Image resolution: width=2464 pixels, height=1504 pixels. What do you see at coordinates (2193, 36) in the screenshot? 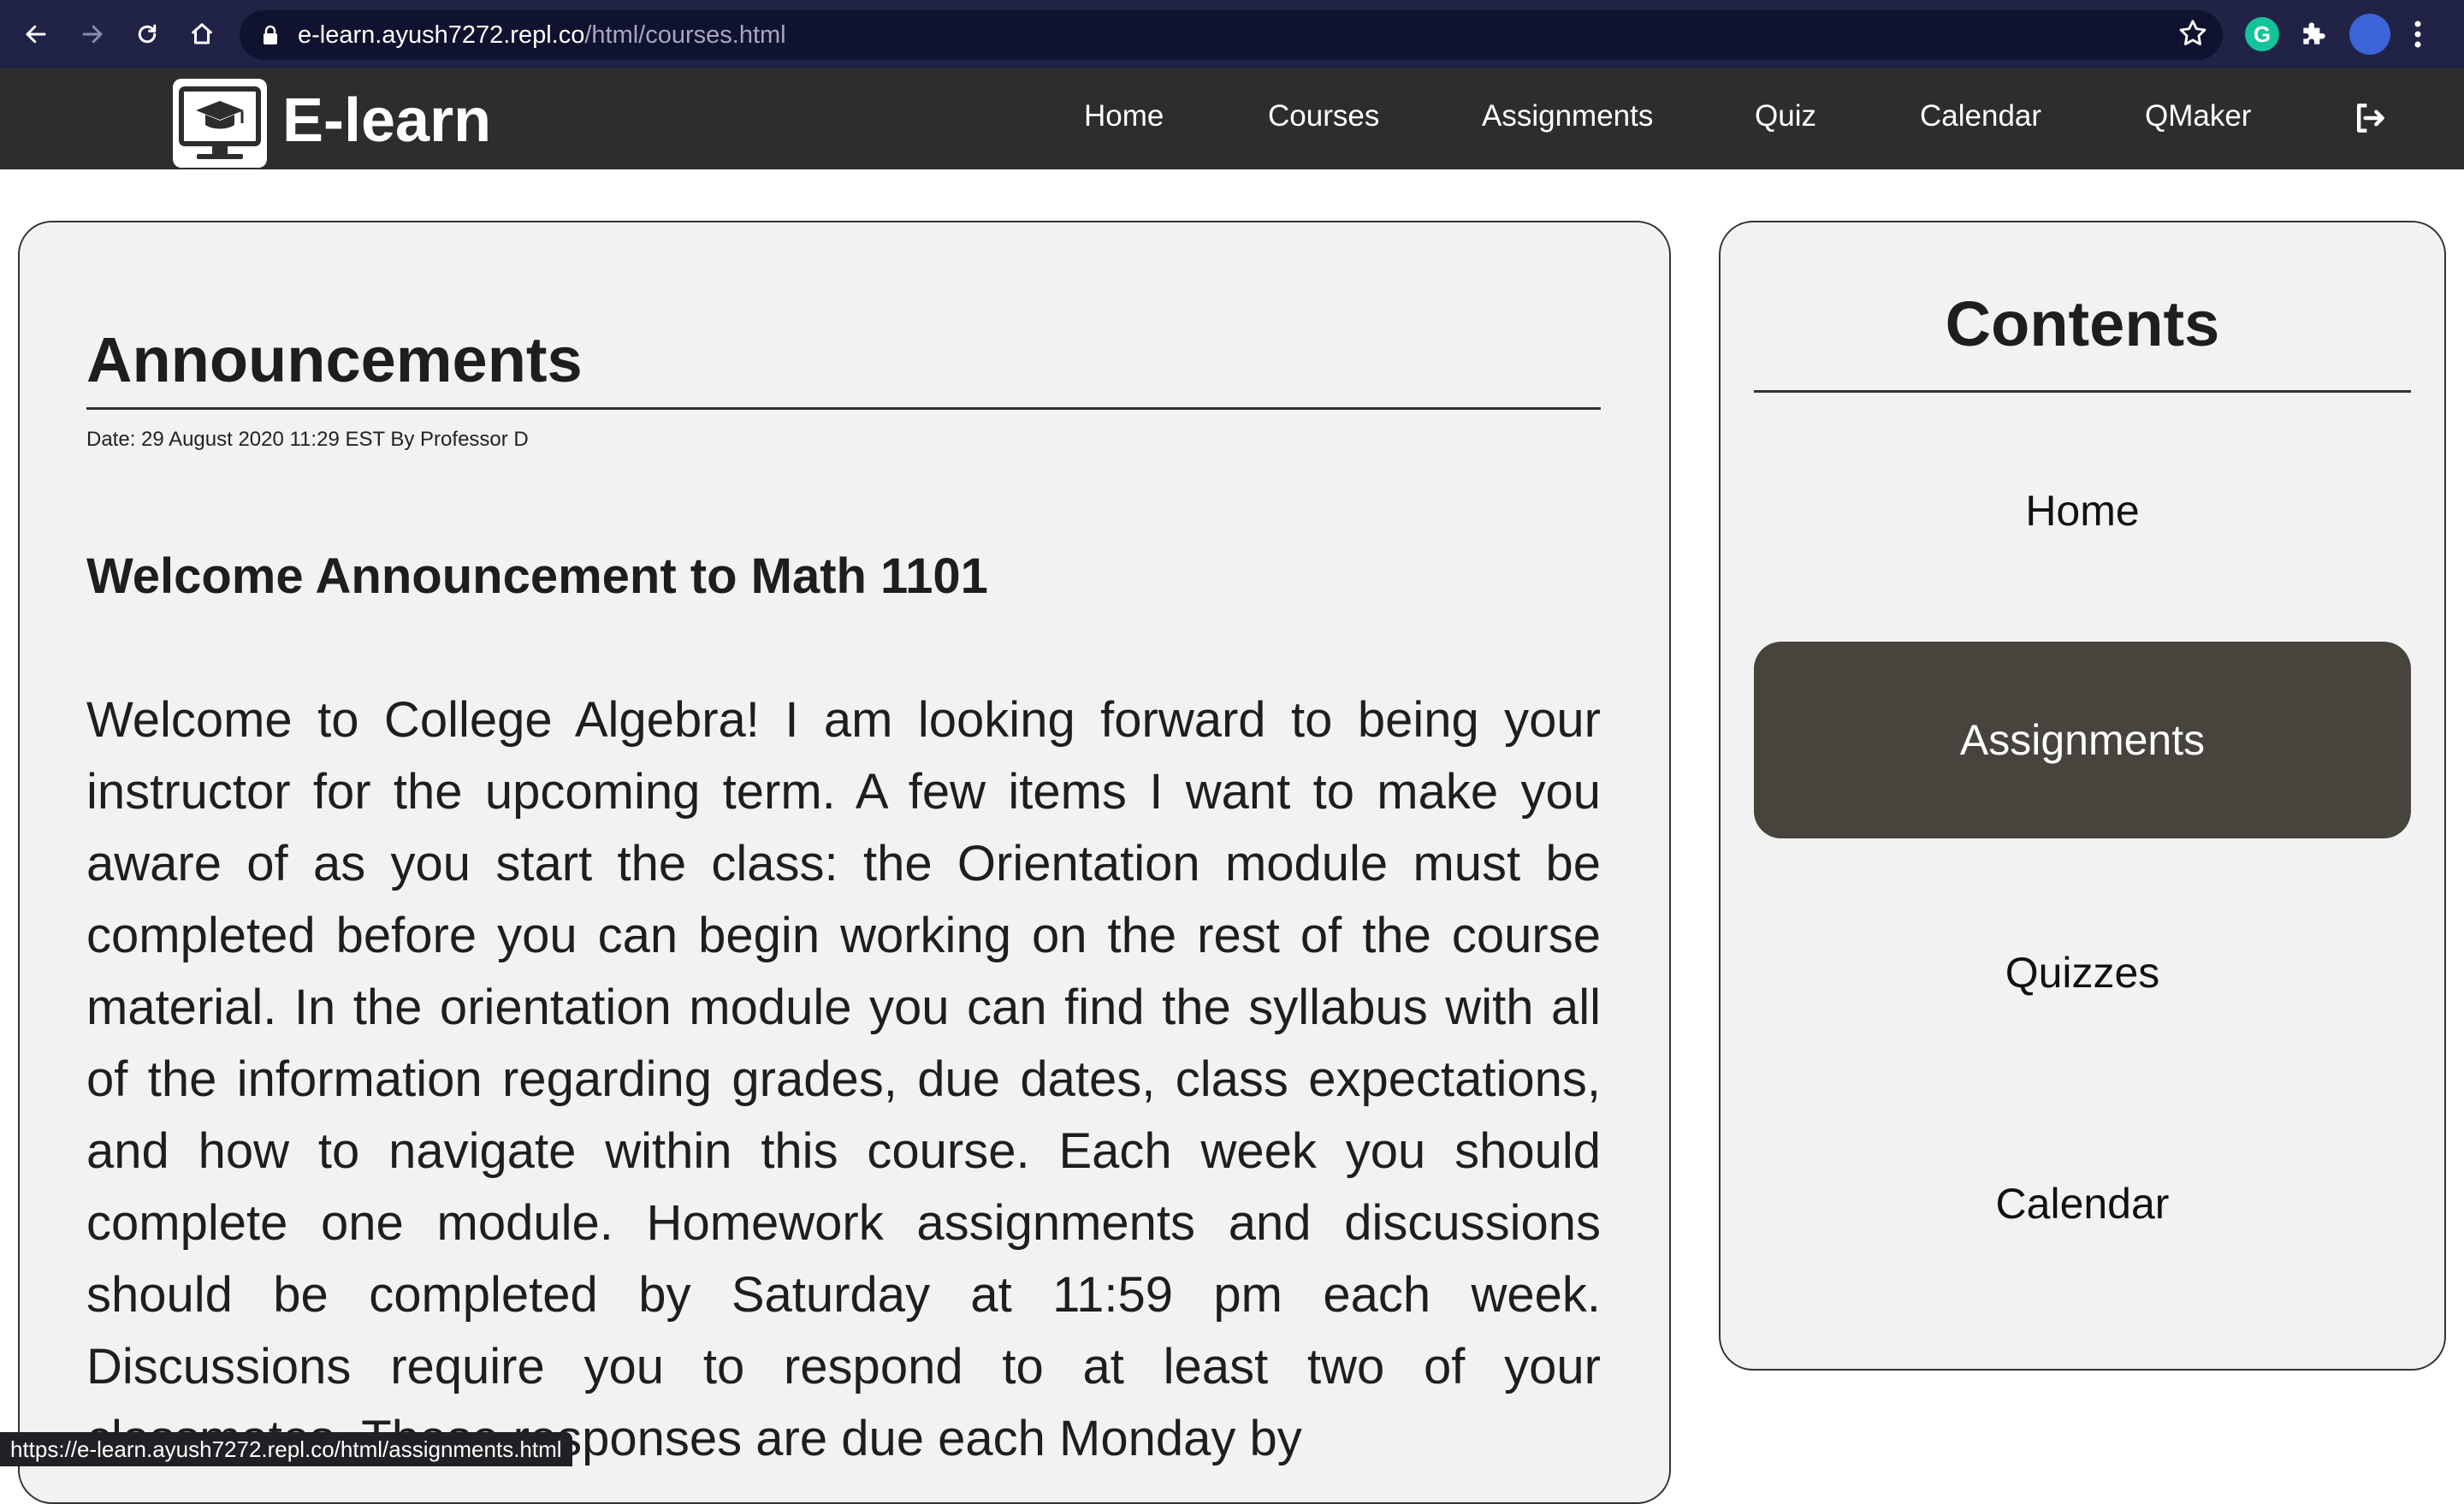
I see `bookmark-star-icon` at bounding box center [2193, 36].